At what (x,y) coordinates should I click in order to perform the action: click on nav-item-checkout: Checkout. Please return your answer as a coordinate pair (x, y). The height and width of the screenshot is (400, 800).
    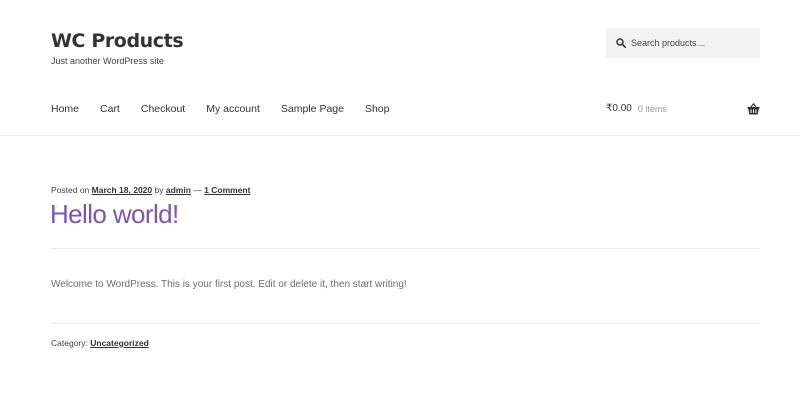
    Looking at the image, I should click on (163, 109).